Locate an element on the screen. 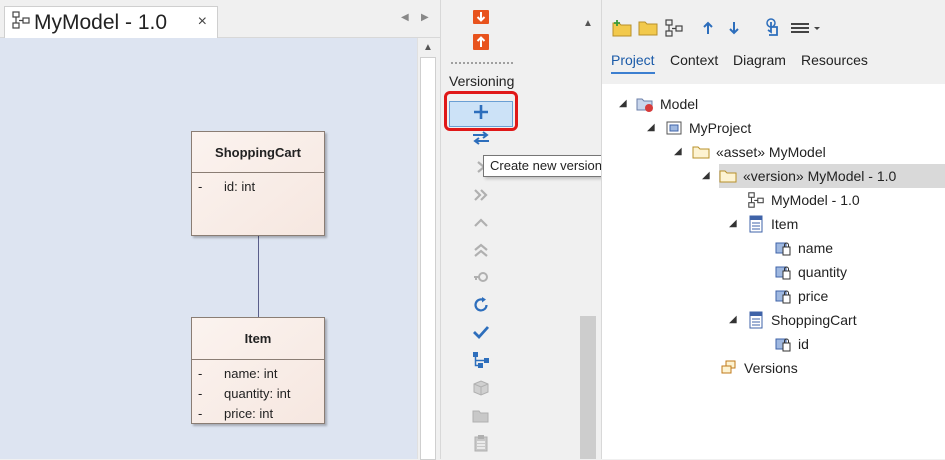 The height and width of the screenshot is (460, 945). class-attribute: - name: int is located at coordinates (258, 374).